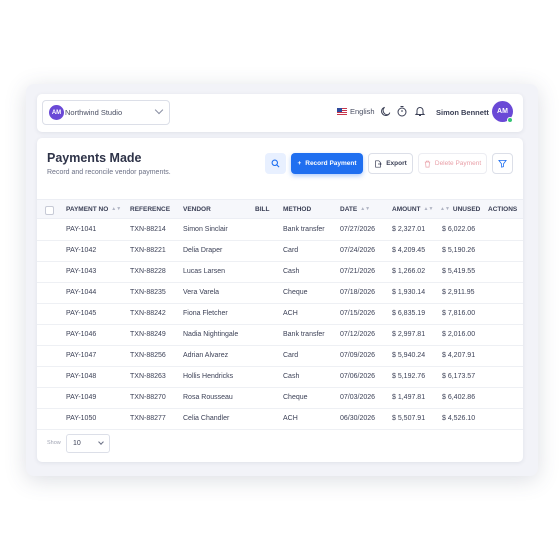  I want to click on column-payment-no: PAYMENT NO ▲▼, so click(93, 209).